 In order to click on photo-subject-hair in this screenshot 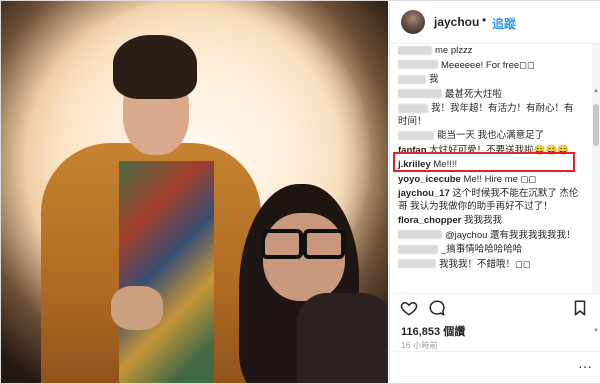, I will do `click(155, 67)`.